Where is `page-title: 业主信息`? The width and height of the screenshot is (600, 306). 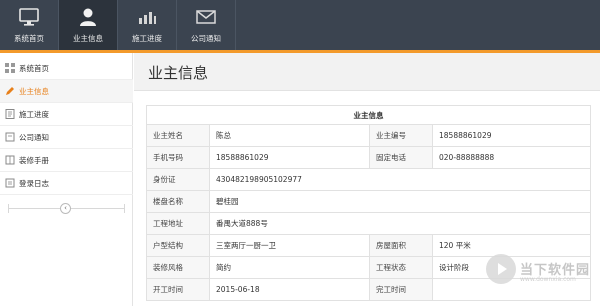 page-title: 业主信息 is located at coordinates (178, 73).